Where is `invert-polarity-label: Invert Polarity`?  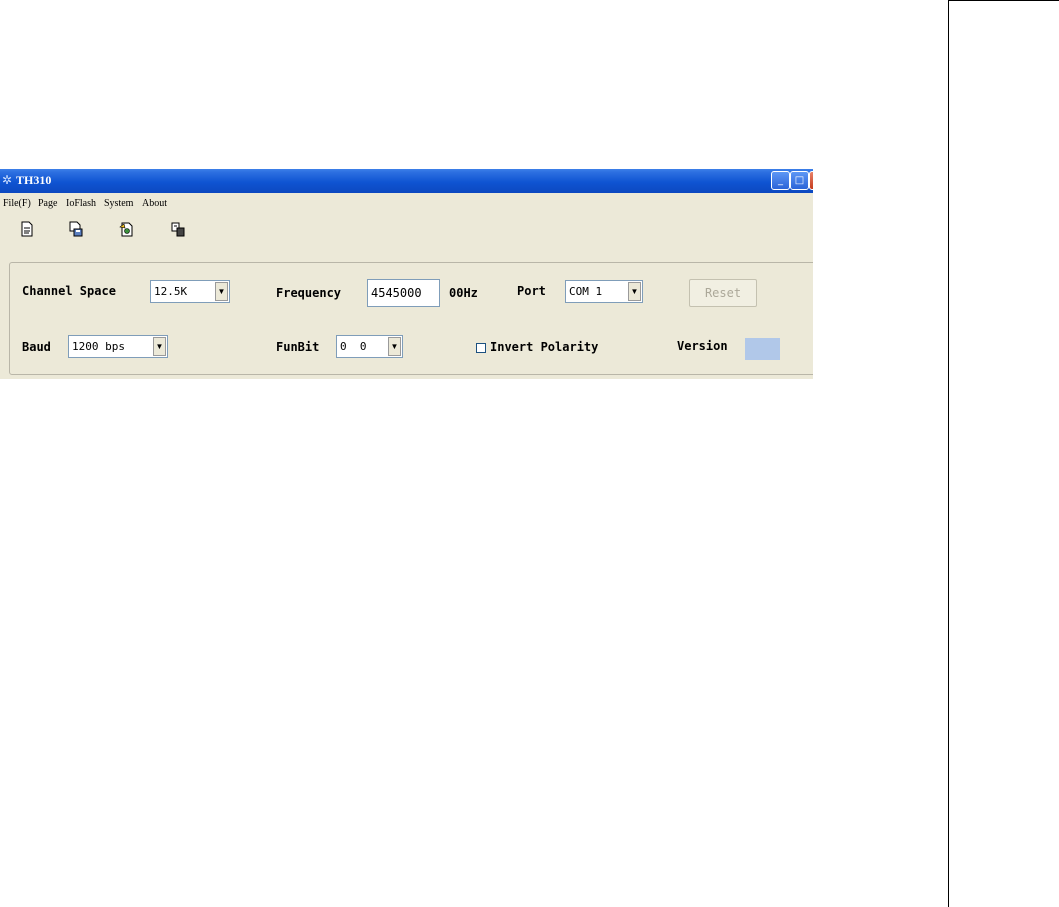
invert-polarity-label: Invert Polarity is located at coordinates (544, 347).